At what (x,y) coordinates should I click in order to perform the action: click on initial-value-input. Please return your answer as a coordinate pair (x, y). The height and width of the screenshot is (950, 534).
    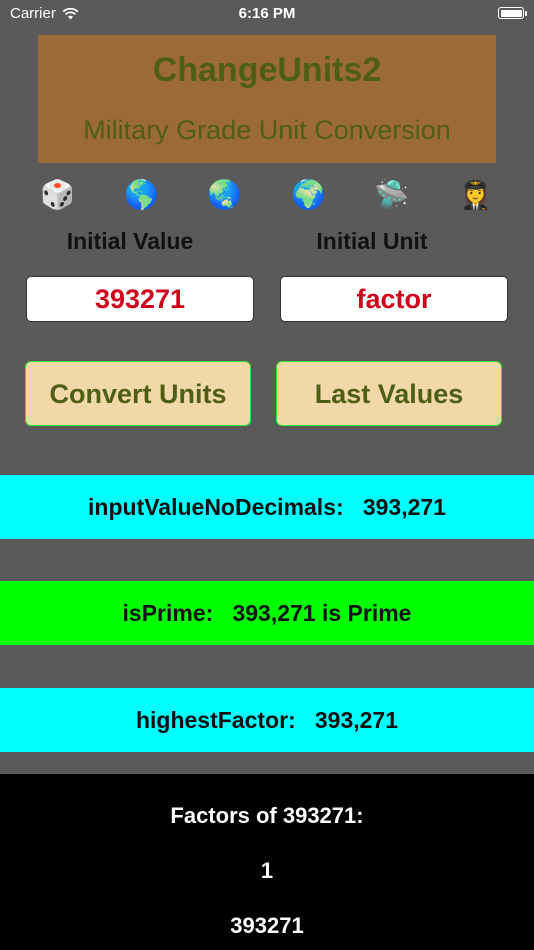
    Looking at the image, I should click on (140, 299).